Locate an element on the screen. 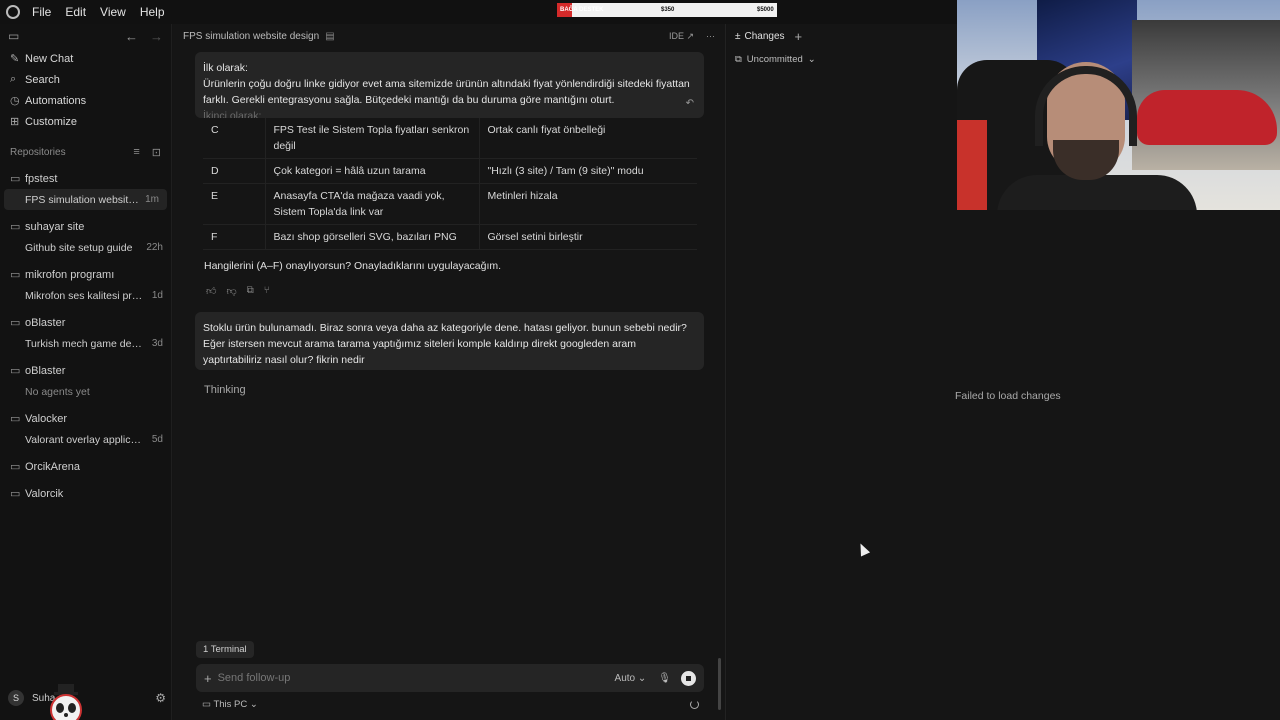  chat-age: 3d is located at coordinates (157, 343).